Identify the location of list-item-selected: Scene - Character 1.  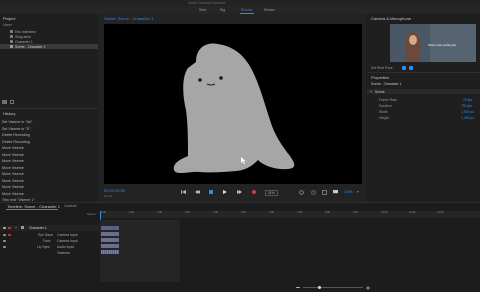
(49, 46).